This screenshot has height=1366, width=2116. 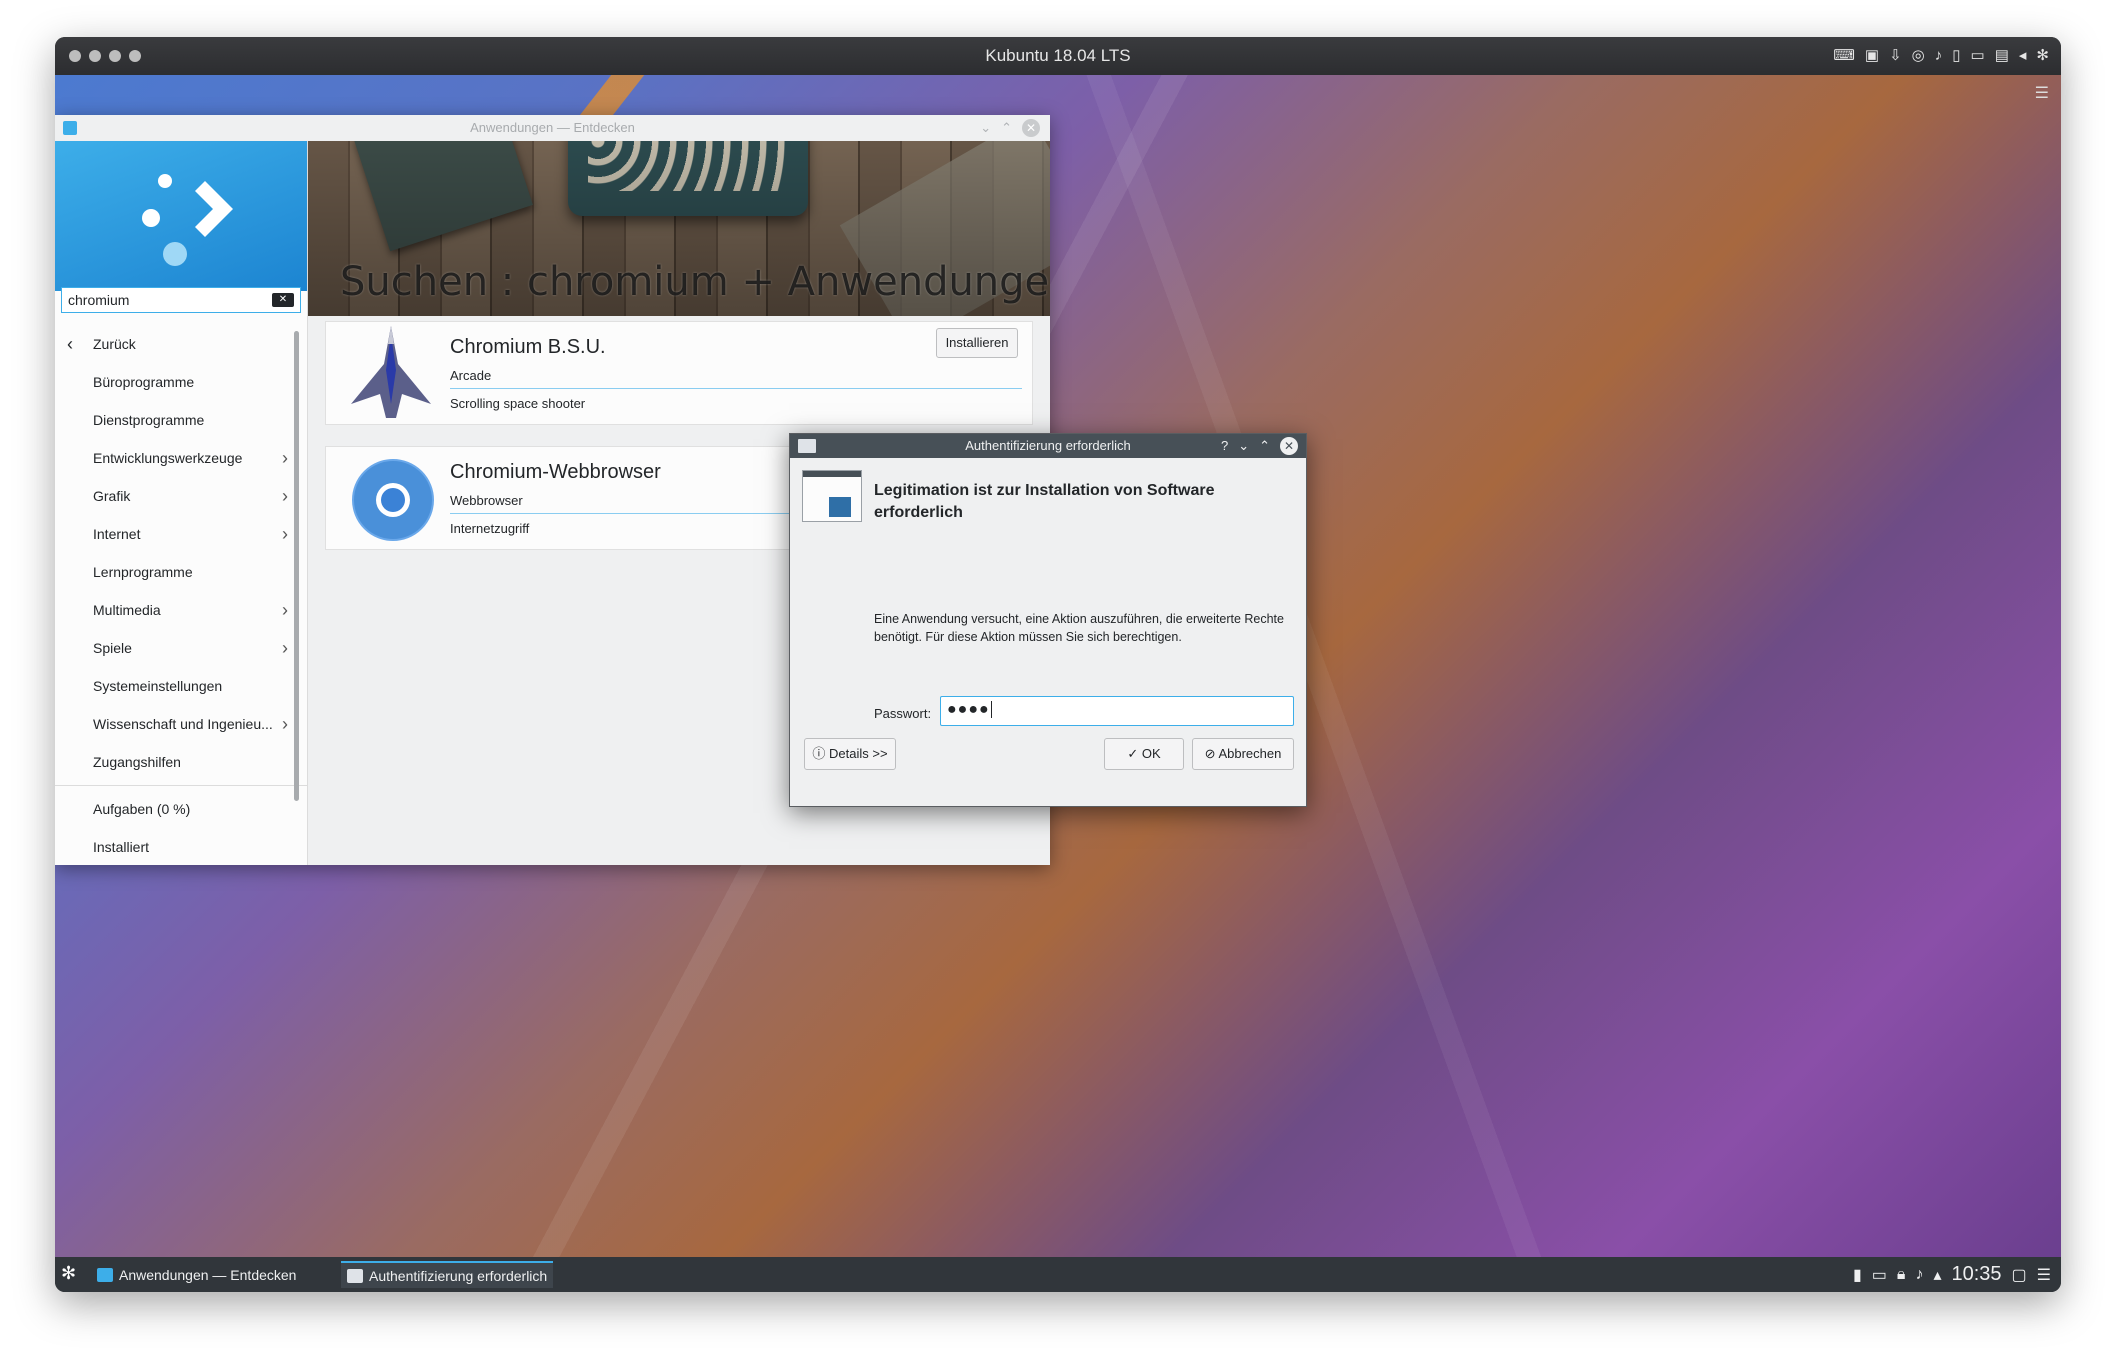 I want to click on help-icon: ?, so click(x=1224, y=446).